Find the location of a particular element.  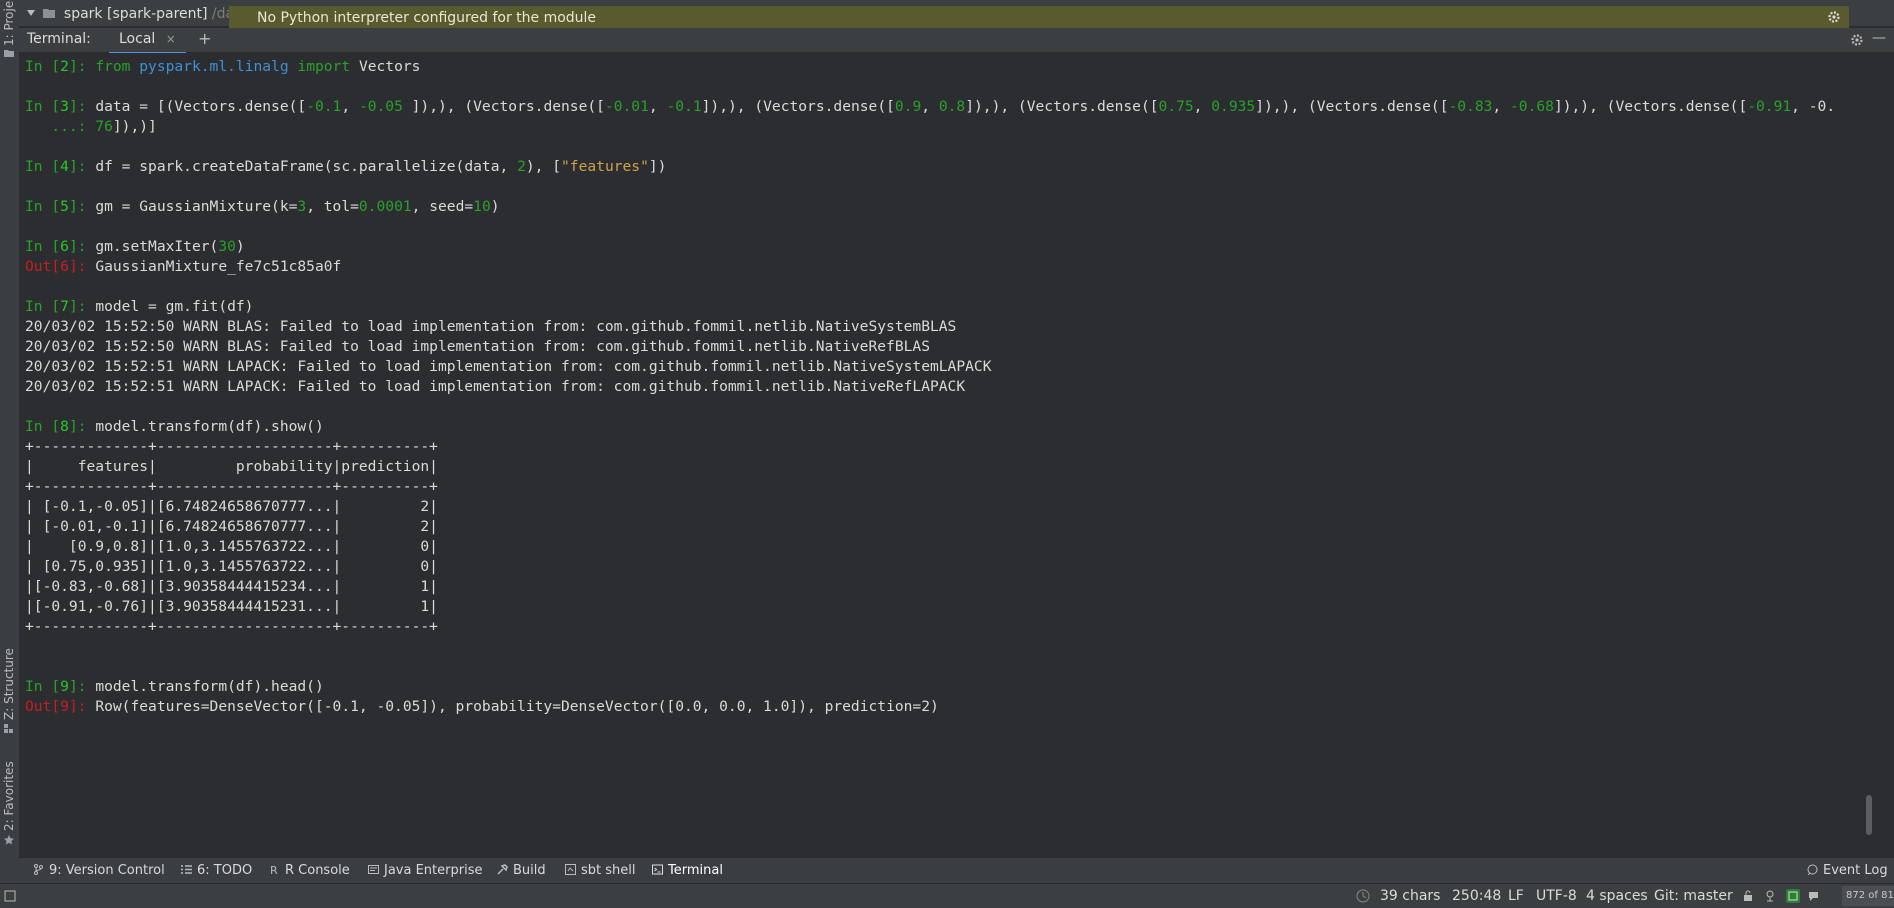

todo-tool-button: 6: TODO is located at coordinates (216, 870).